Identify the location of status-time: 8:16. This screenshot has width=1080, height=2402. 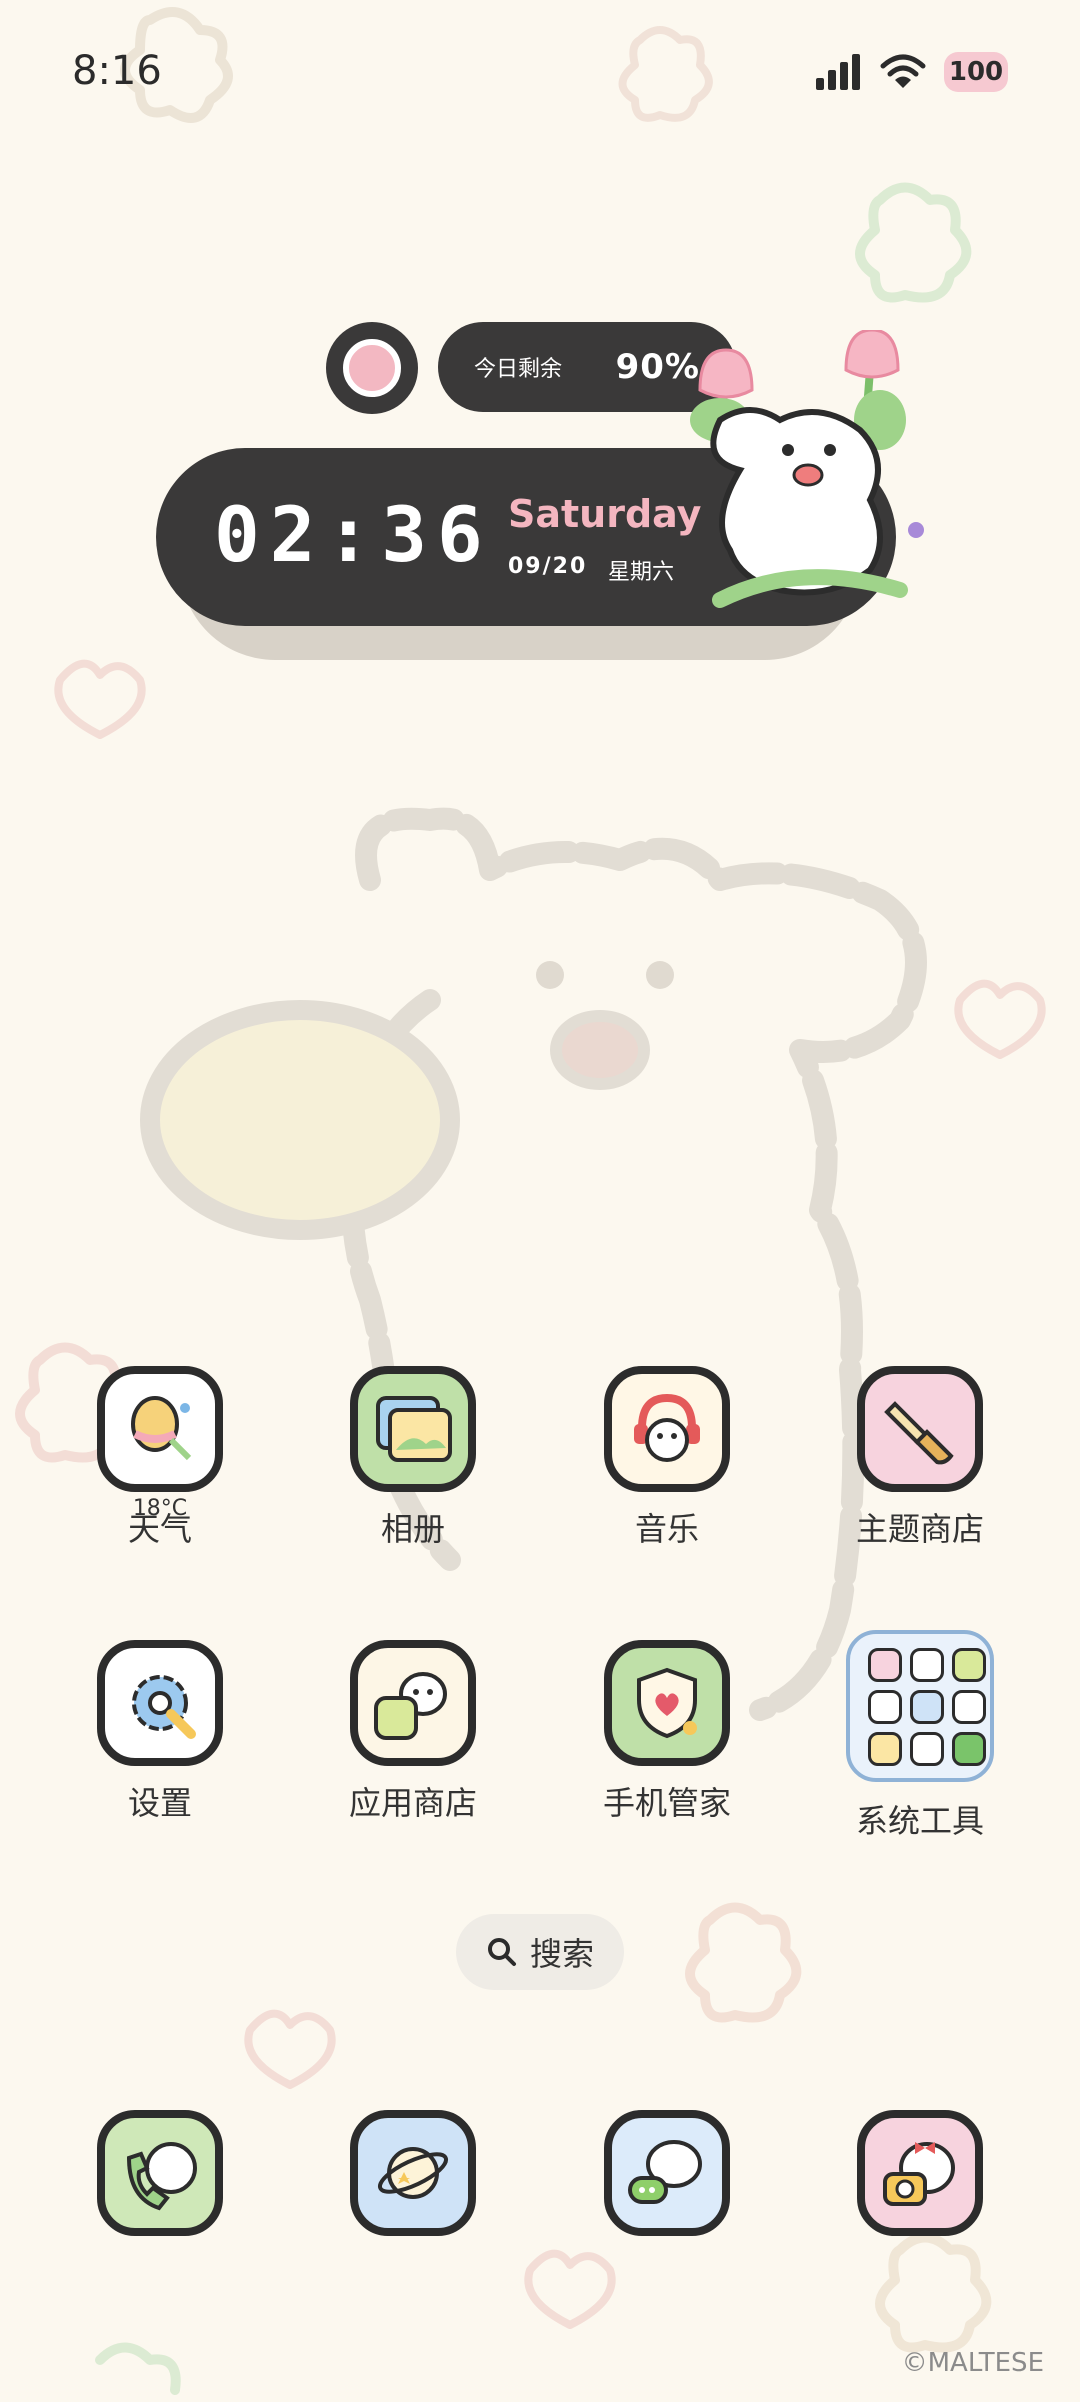
(117, 71).